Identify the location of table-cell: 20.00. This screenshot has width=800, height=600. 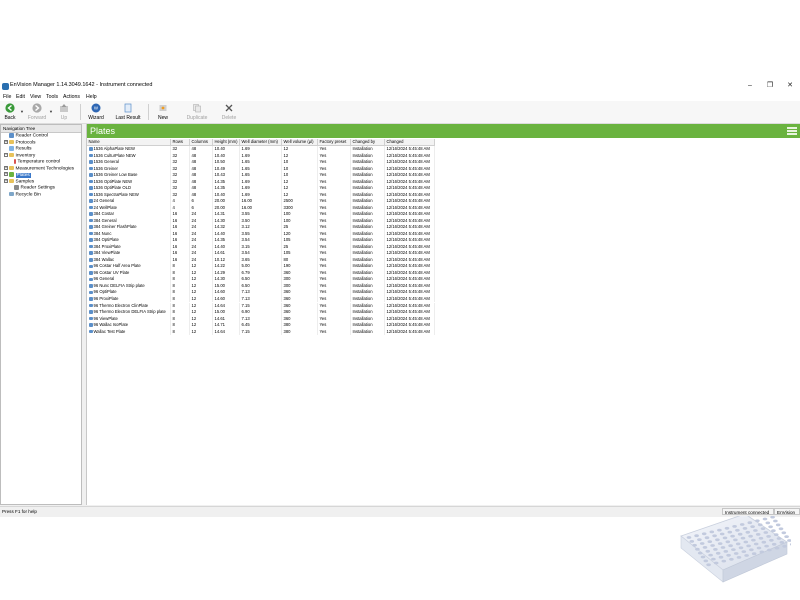
(226, 208).